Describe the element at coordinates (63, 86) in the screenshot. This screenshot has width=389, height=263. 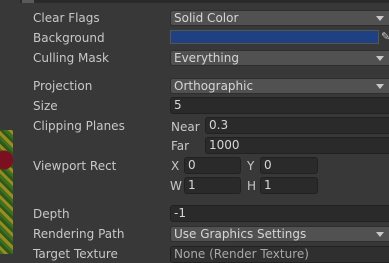
I see `projection-label: Projection` at that location.